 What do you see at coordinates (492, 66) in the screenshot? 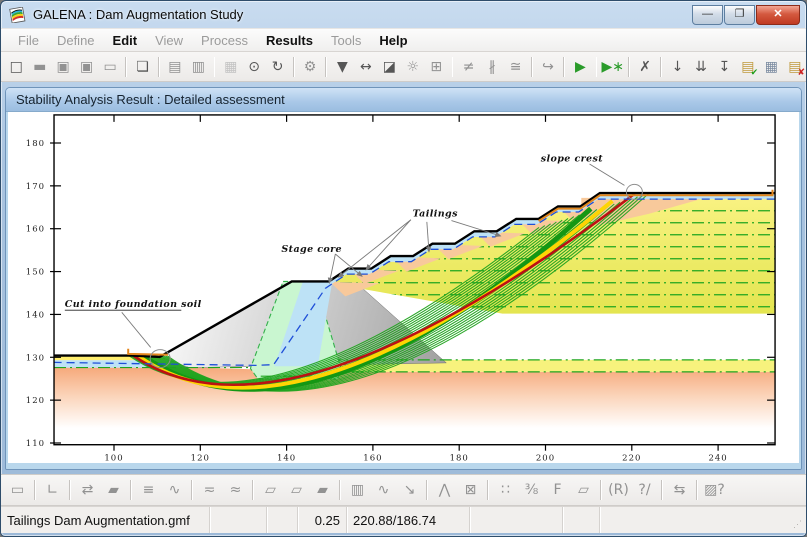
I see `edit-surface-2-button: ∦` at bounding box center [492, 66].